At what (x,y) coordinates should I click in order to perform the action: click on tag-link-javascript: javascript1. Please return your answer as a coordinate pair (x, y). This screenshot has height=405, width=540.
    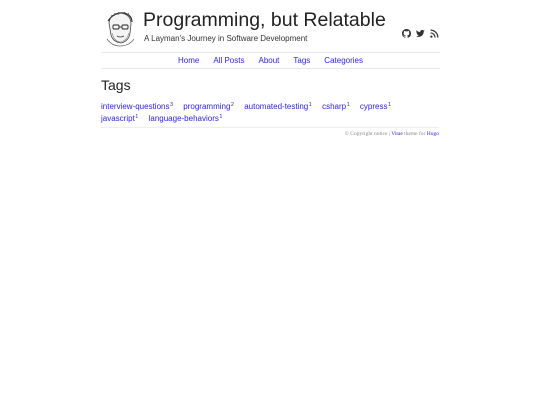
    Looking at the image, I should click on (119, 118).